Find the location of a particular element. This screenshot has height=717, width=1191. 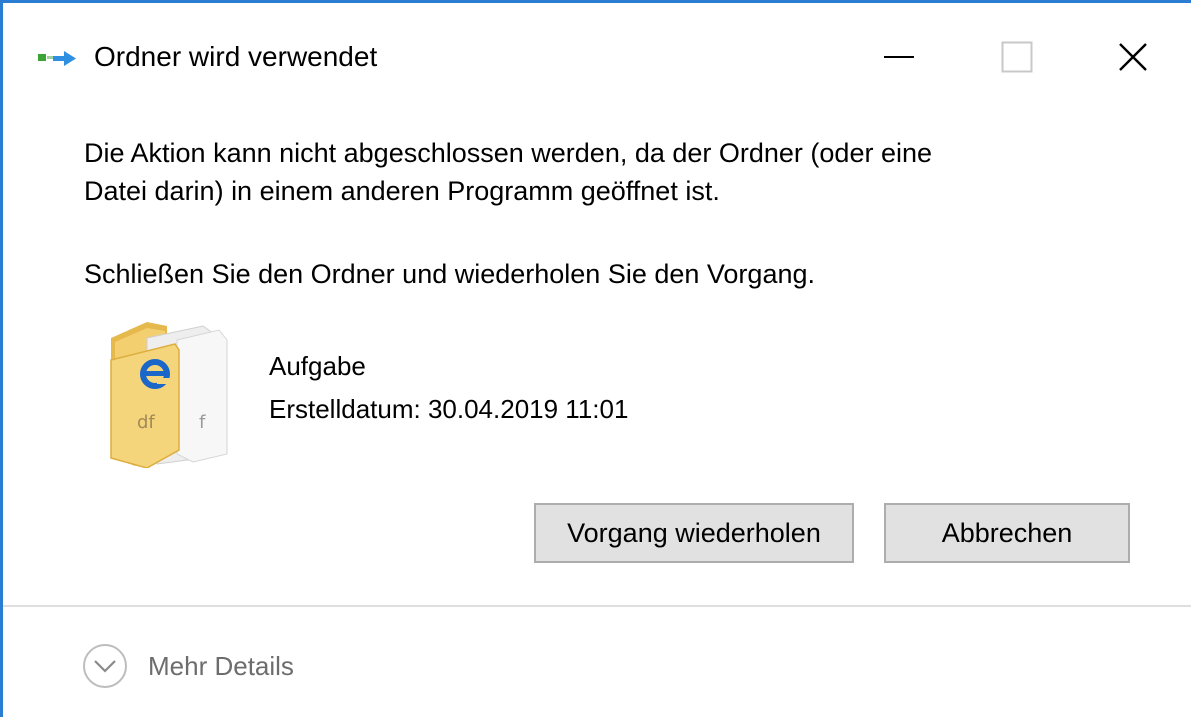

file-created-date: Erstelldatum: 30.04.2019 11:01 is located at coordinates (449, 409).